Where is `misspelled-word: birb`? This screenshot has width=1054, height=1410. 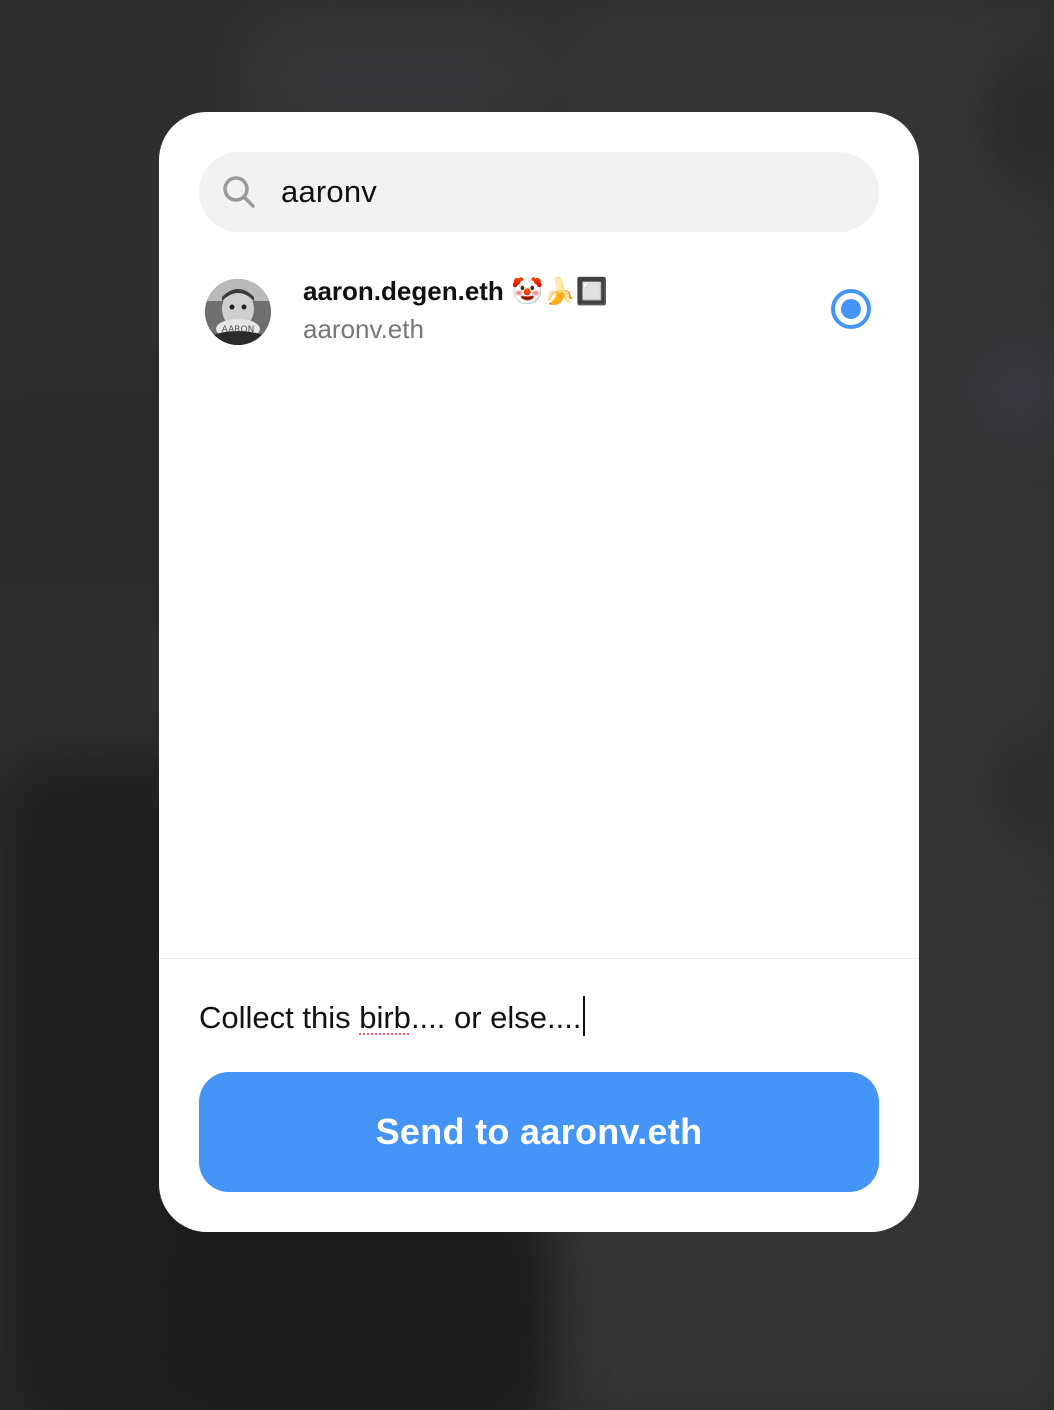
misspelled-word: birb is located at coordinates (385, 1017).